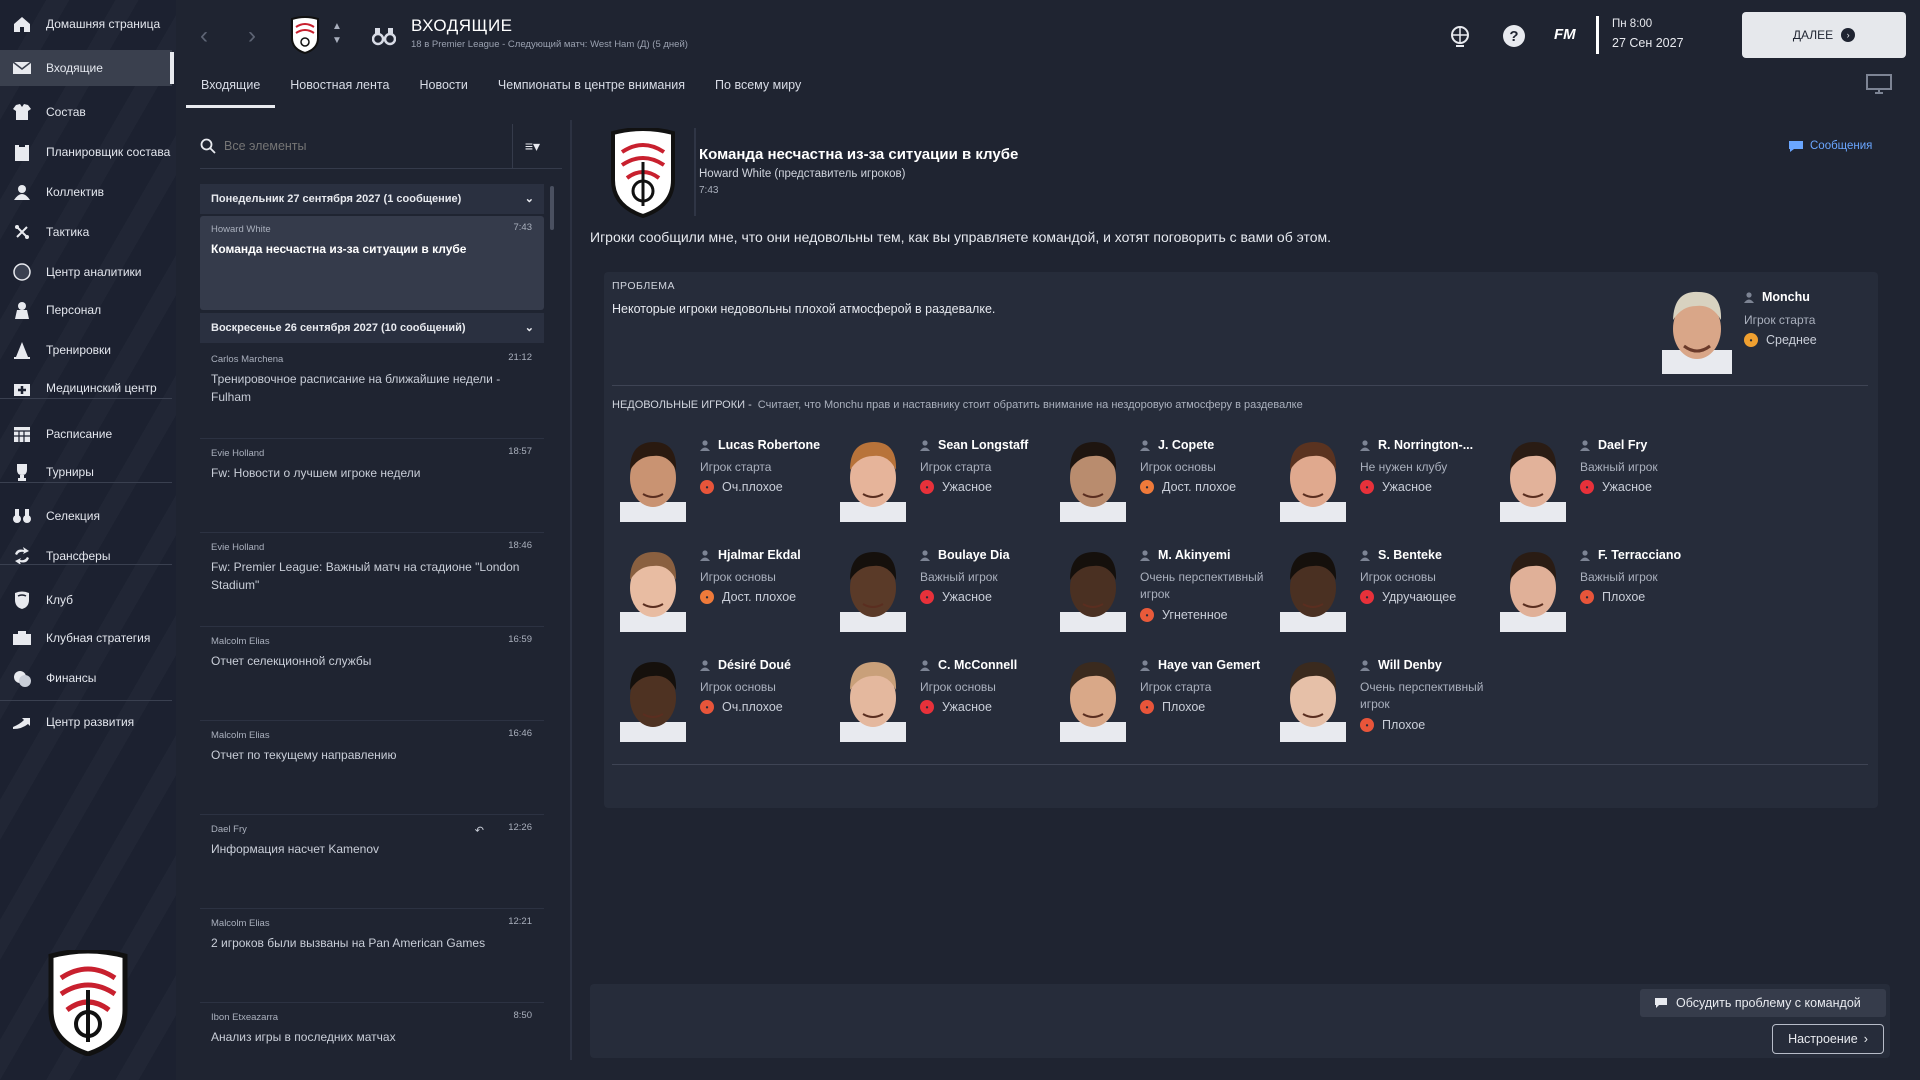 The image size is (1920, 1080). I want to click on unhappy-player: C. McConnell Игрок основы • Ужасное, so click(937, 700).